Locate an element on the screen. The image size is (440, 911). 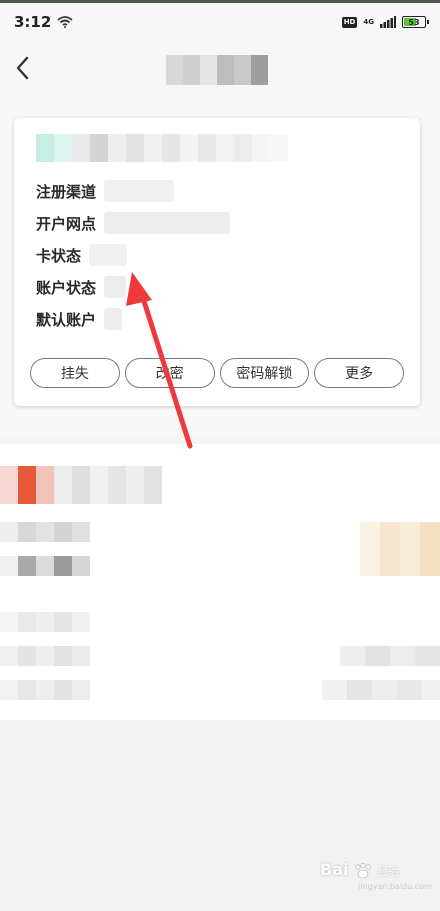
thumbnail-redacted is located at coordinates (400, 549).